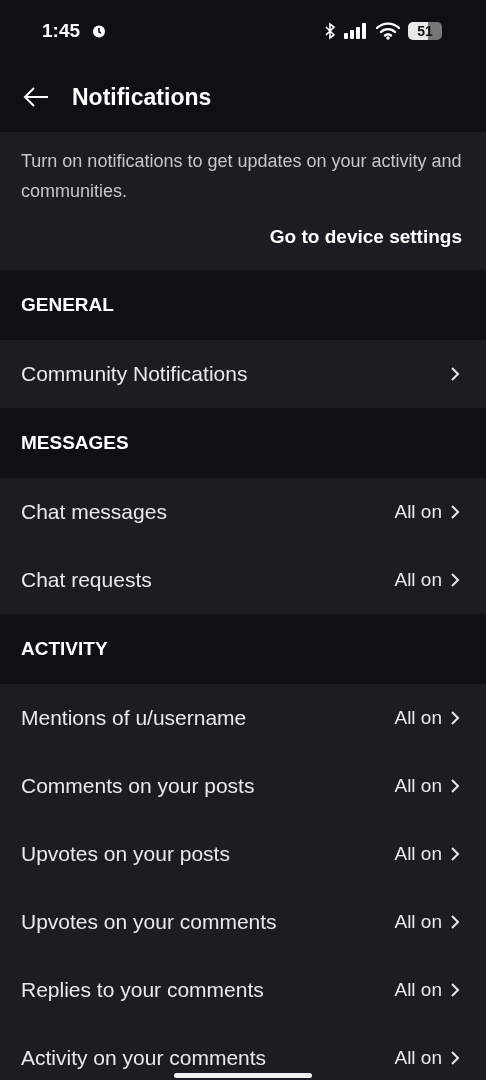  I want to click on back-button, so click(36, 97).